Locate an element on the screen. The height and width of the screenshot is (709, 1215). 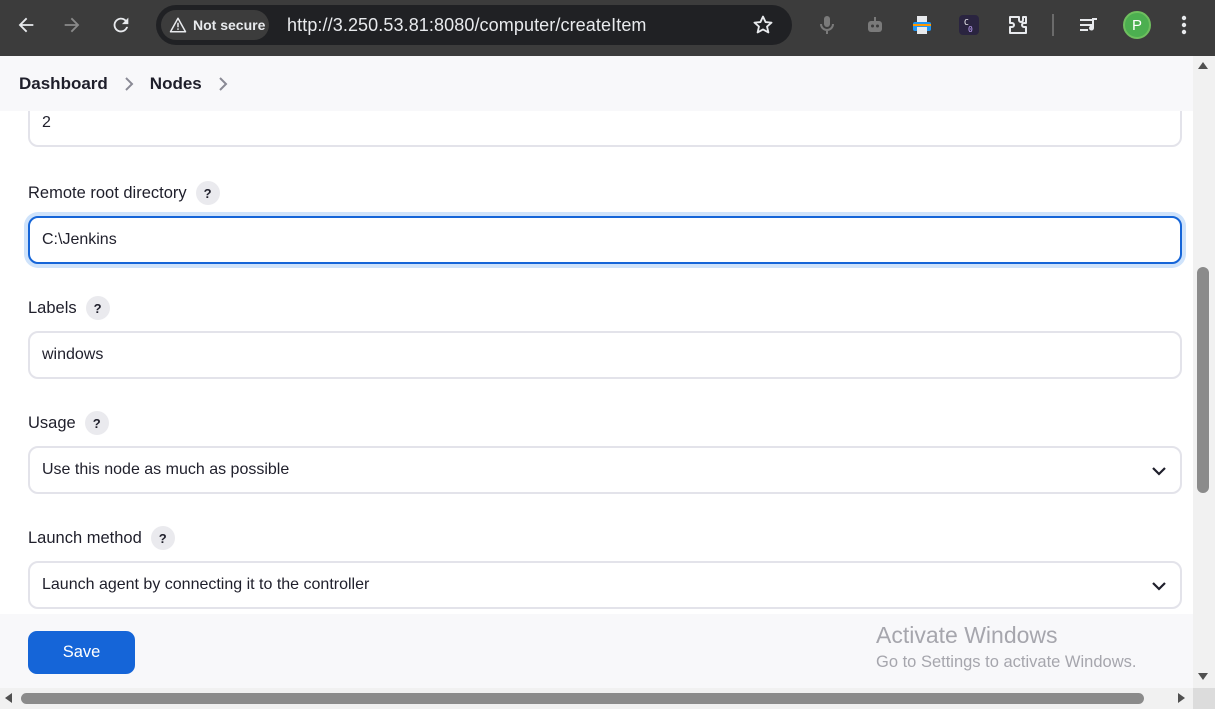
labels-input: windows is located at coordinates (605, 355).